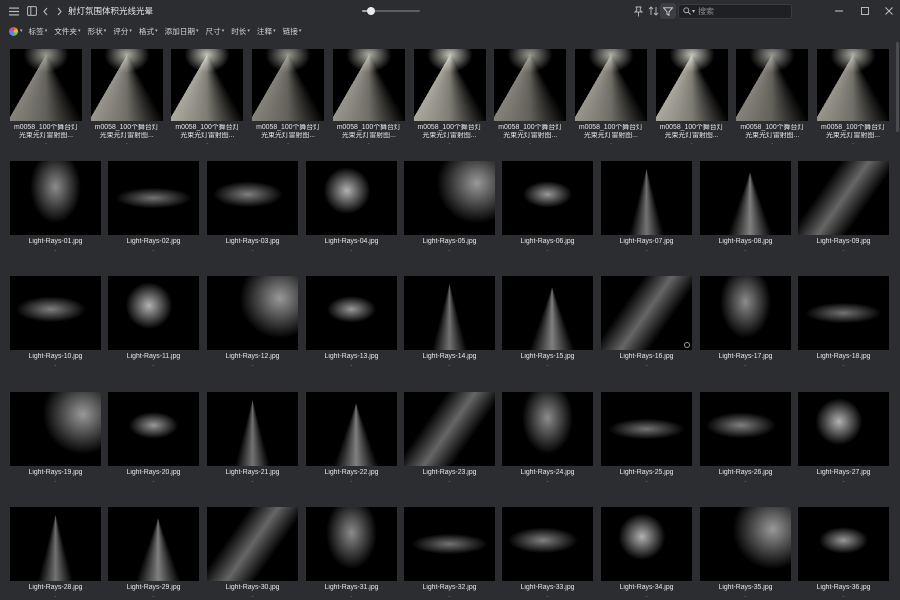  Describe the element at coordinates (668, 11) in the screenshot. I see `filter-icon` at that location.